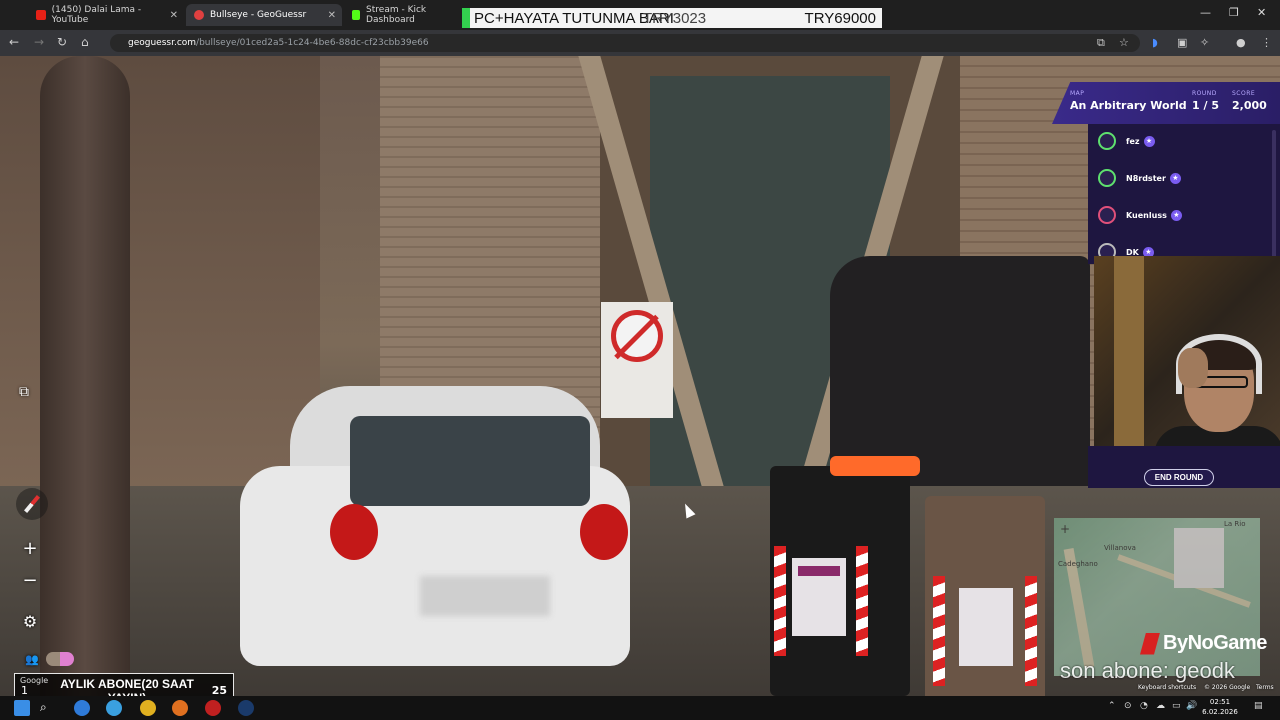  What do you see at coordinates (148, 708) in the screenshot?
I see `chrome-icon` at bounding box center [148, 708].